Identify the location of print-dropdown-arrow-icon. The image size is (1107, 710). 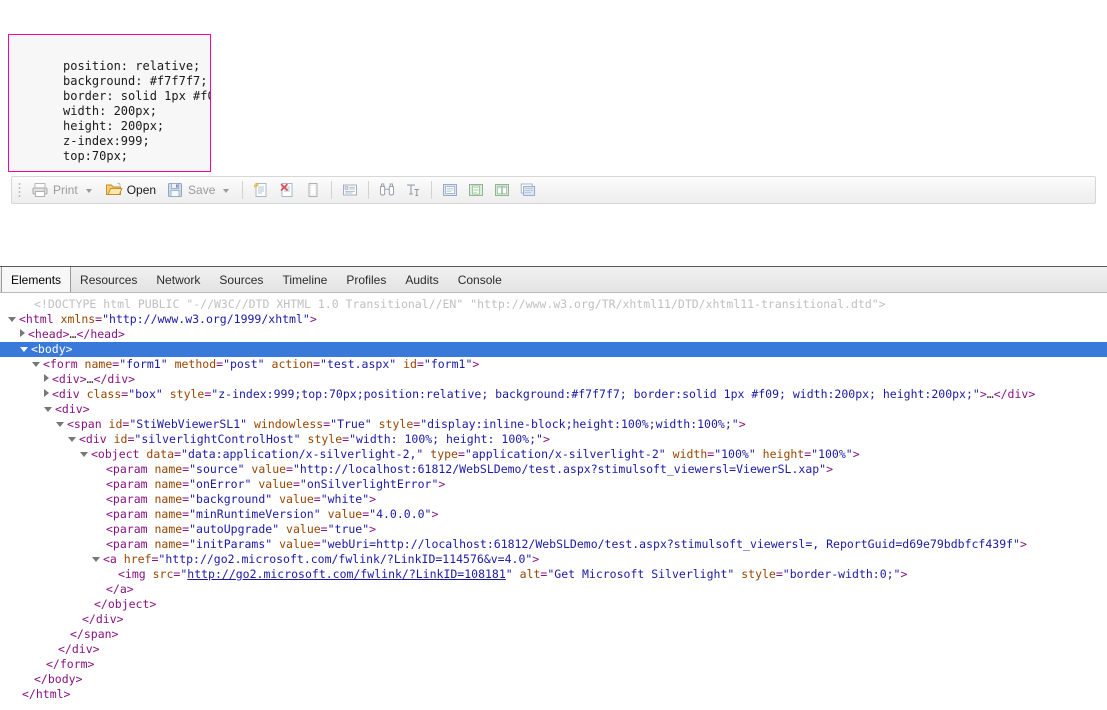
(88, 191).